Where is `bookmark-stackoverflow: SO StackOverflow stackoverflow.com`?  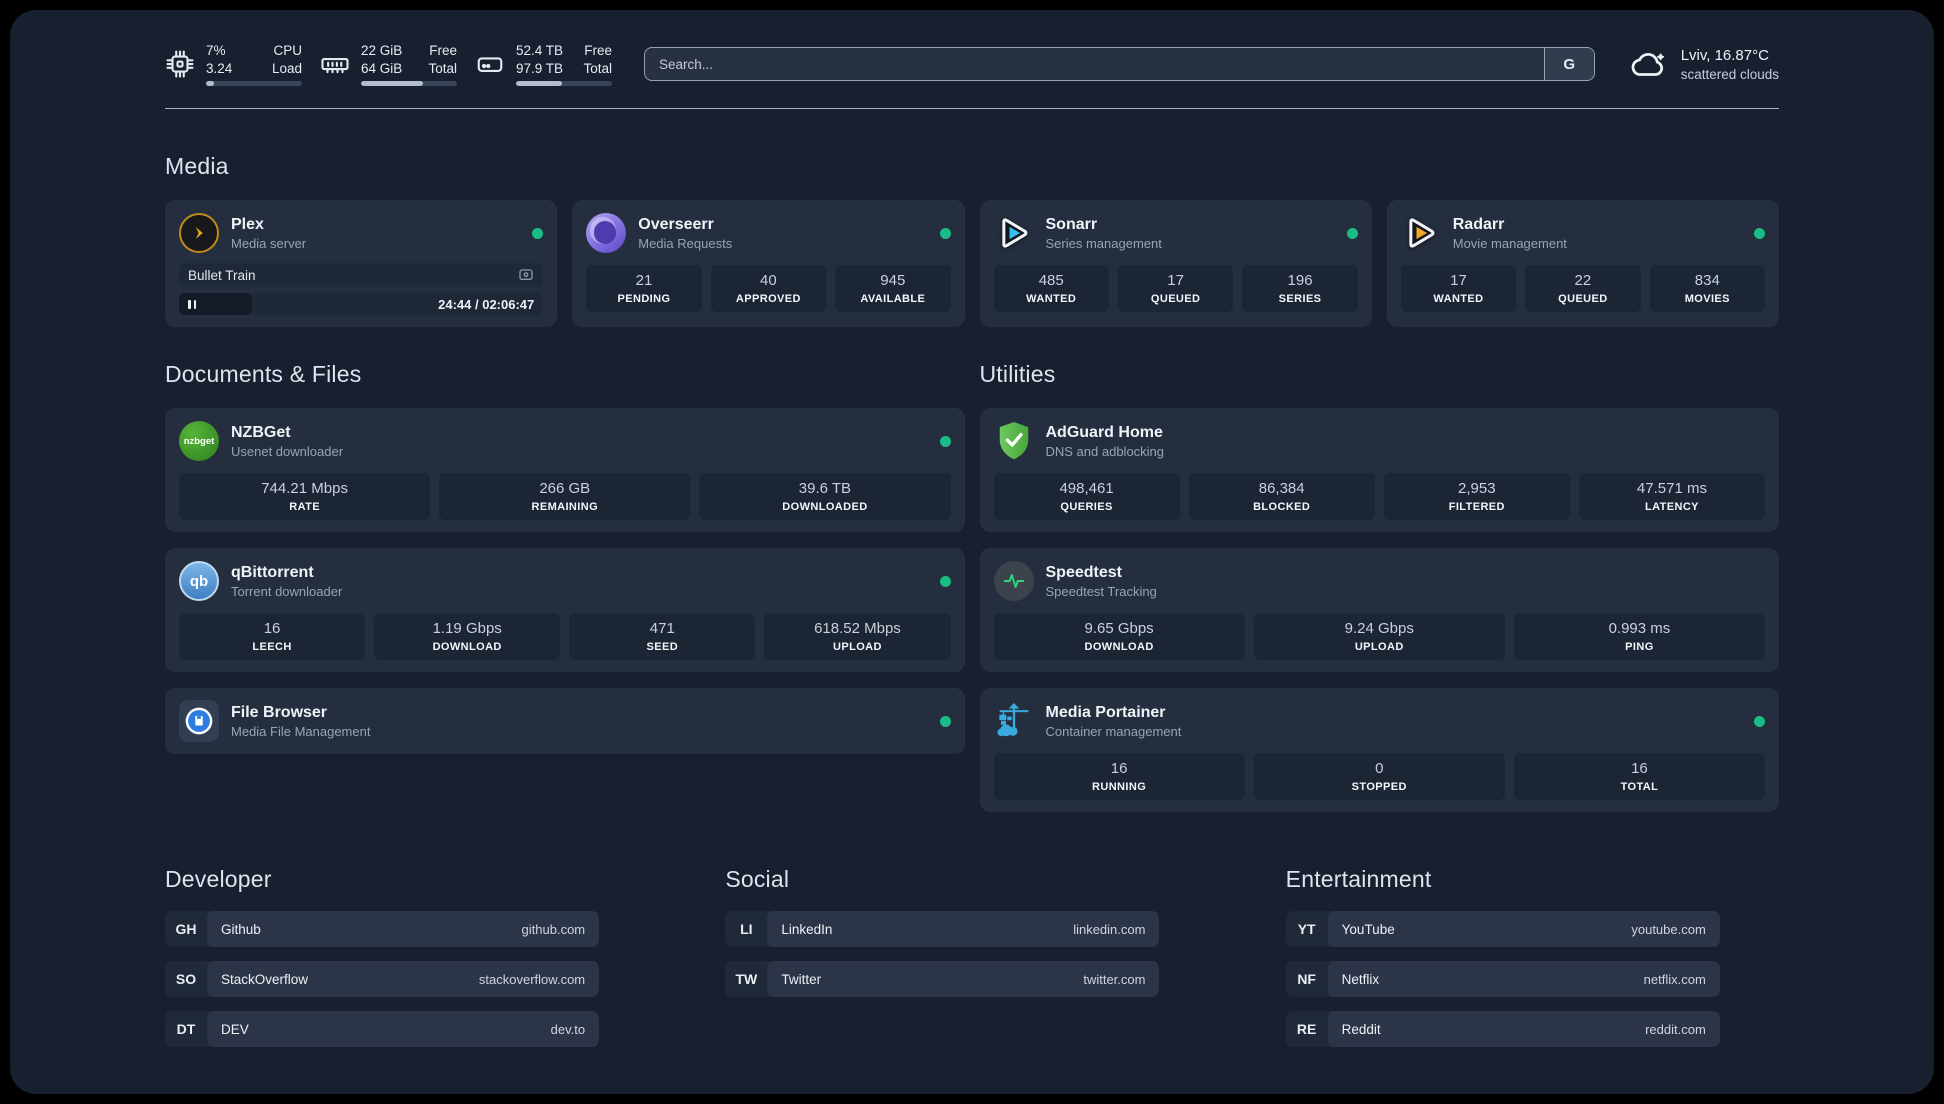 bookmark-stackoverflow: SO StackOverflow stackoverflow.com is located at coordinates (382, 979).